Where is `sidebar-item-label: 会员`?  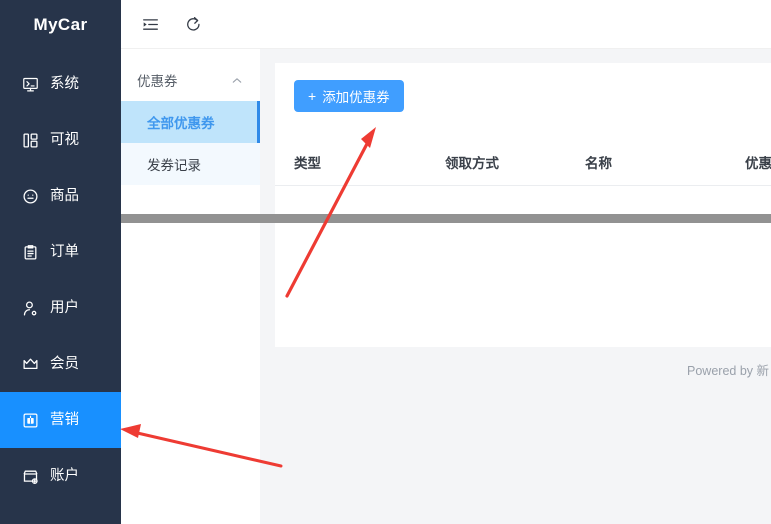
sidebar-item-label: 会员 is located at coordinates (64, 363).